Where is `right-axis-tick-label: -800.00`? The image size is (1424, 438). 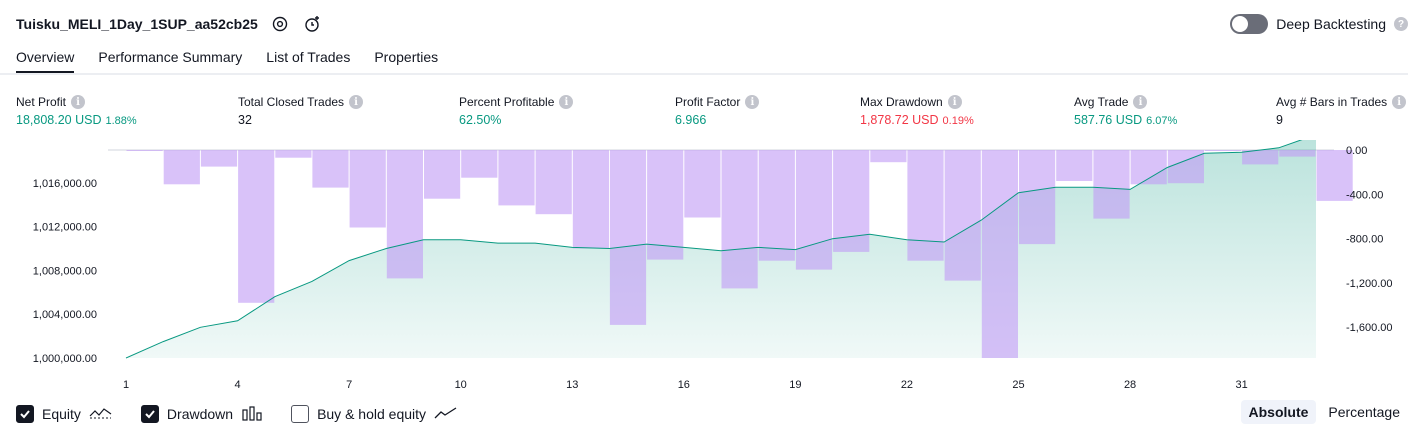 right-axis-tick-label: -800.00 is located at coordinates (1364, 240).